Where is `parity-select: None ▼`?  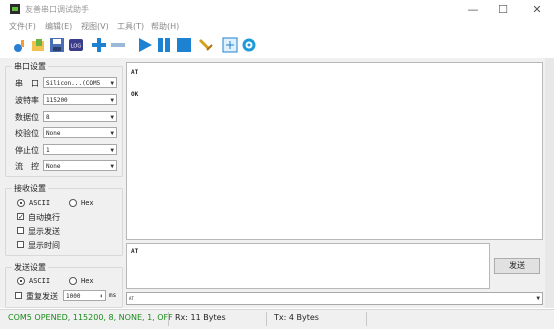 parity-select: None ▼ is located at coordinates (80, 132).